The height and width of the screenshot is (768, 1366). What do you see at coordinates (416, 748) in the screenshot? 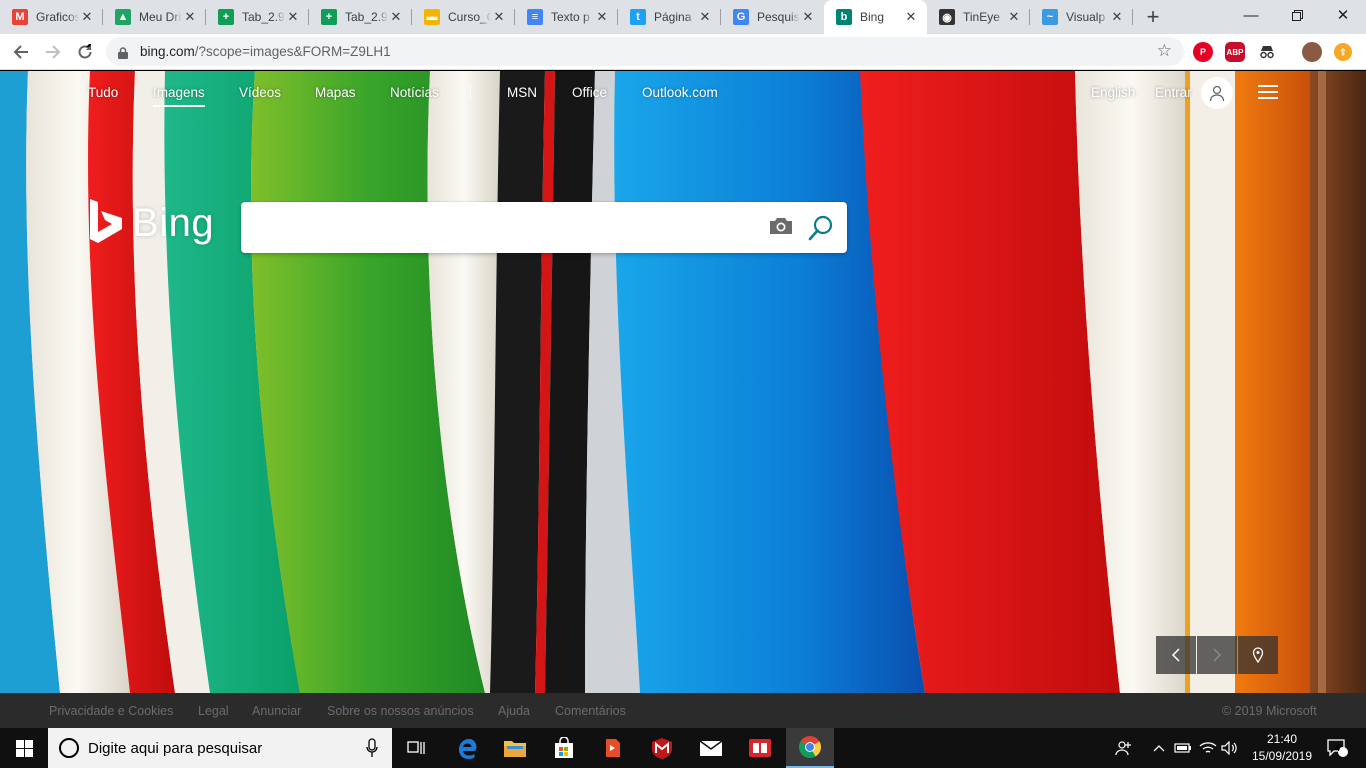
I see `task-view-button` at bounding box center [416, 748].